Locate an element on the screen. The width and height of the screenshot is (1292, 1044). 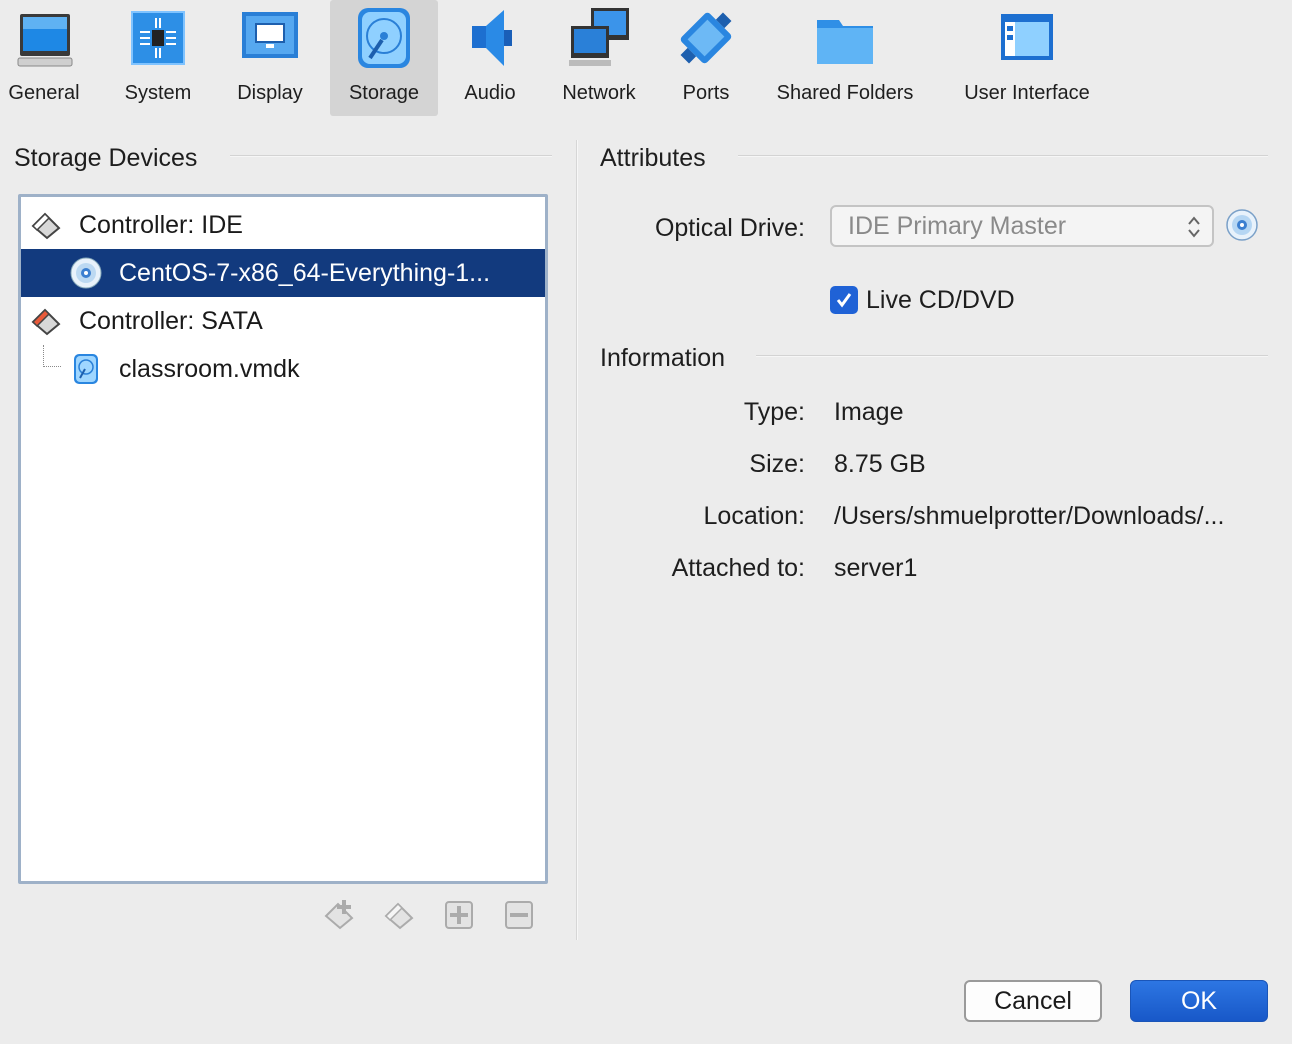
information-heading: Information is located at coordinates (663, 358).